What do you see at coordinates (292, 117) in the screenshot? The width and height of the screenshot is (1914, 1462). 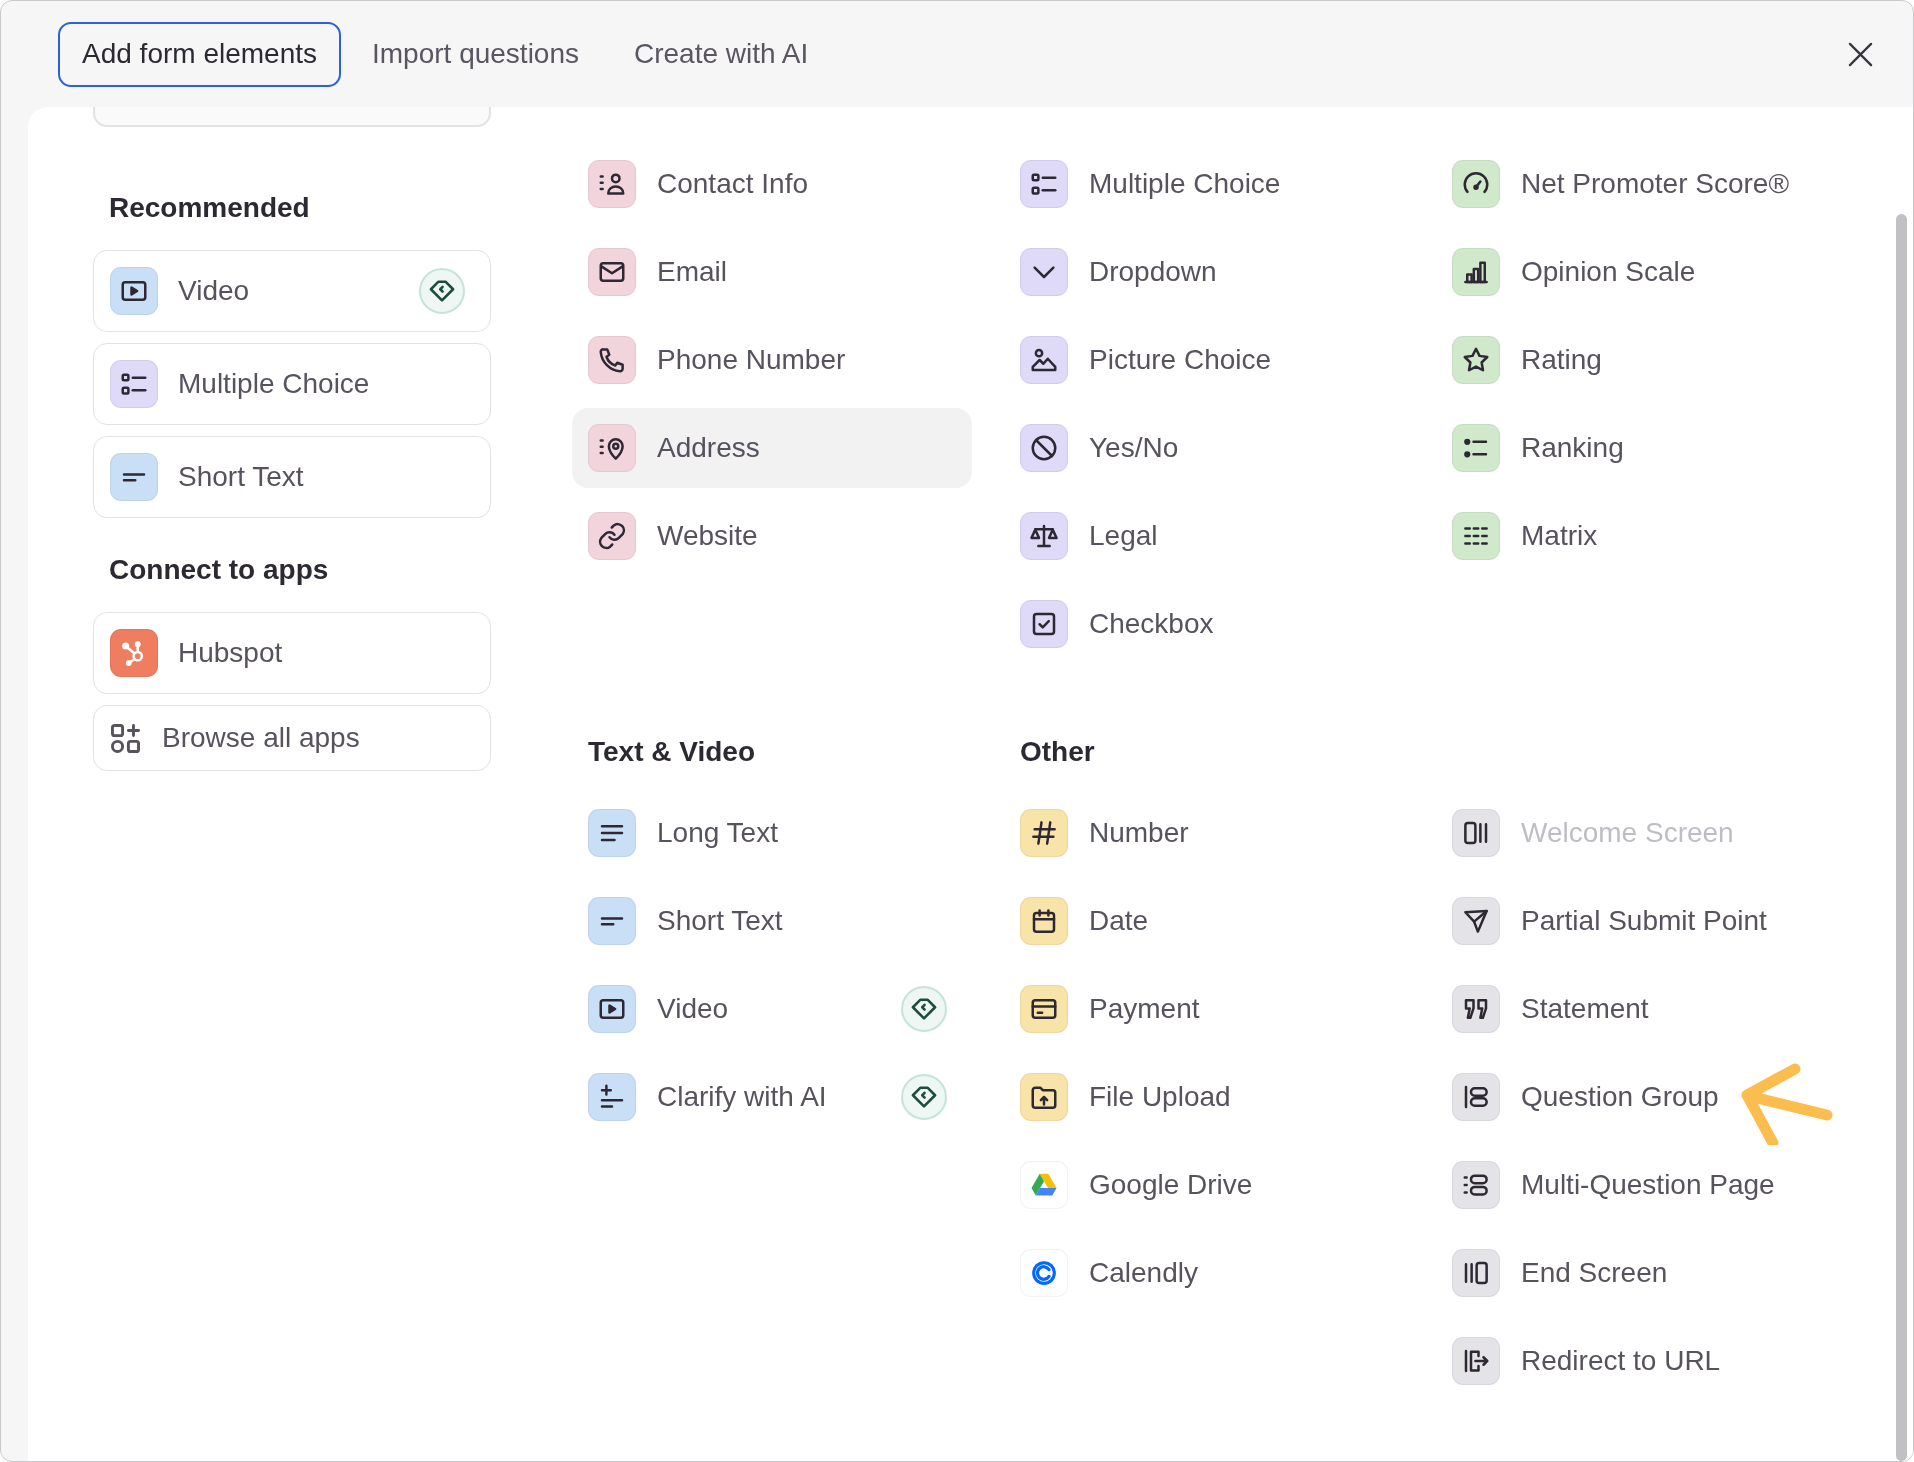 I see `search-field` at bounding box center [292, 117].